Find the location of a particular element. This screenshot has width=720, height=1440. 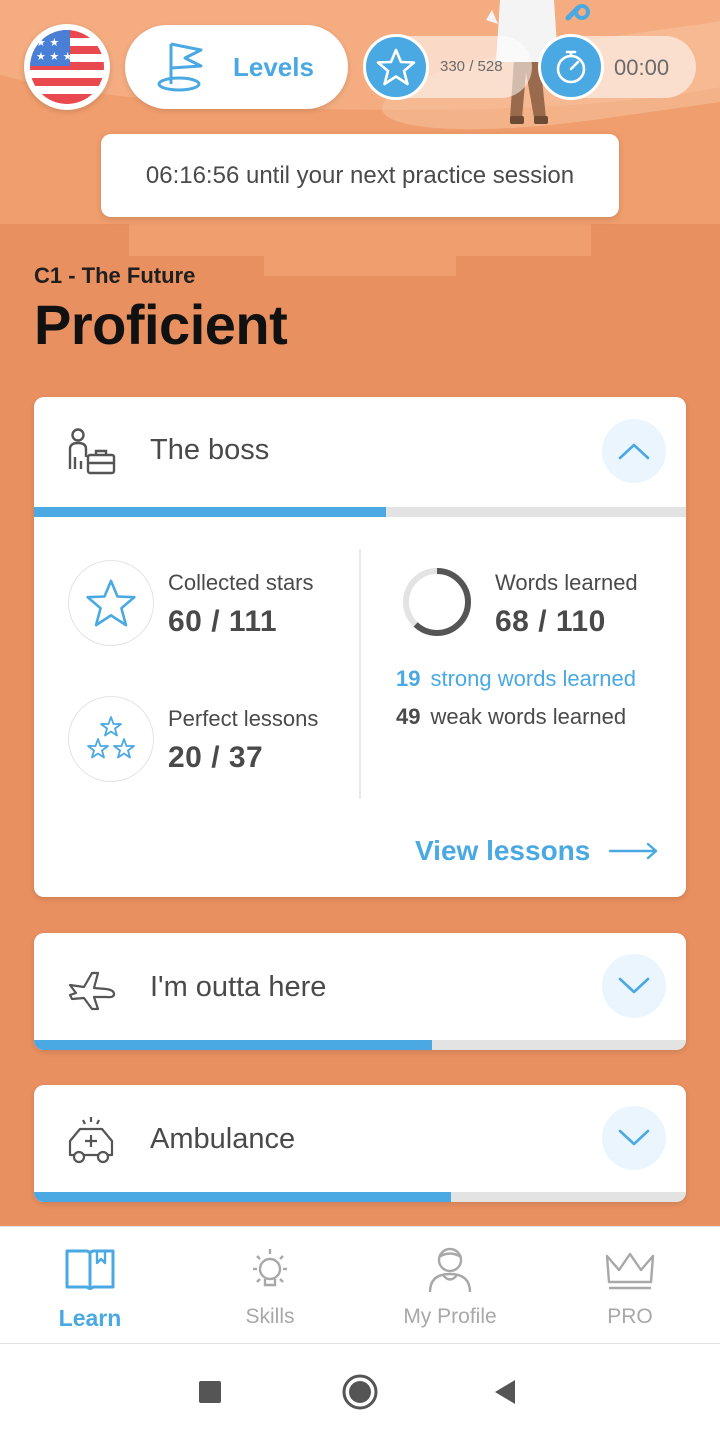

flag-icon is located at coordinates (180, 67).